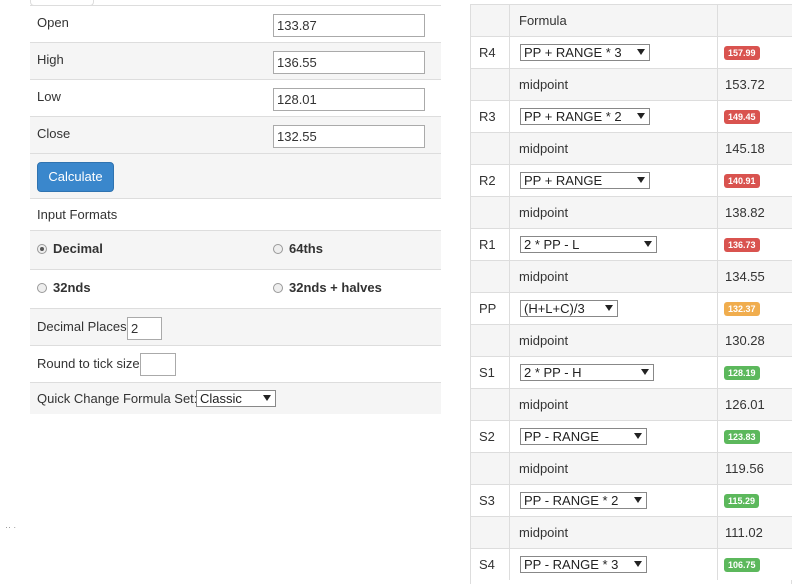 The width and height of the screenshot is (797, 587). Describe the element at coordinates (78, 248) in the screenshot. I see `radio-decimal-label: Decimal` at that location.